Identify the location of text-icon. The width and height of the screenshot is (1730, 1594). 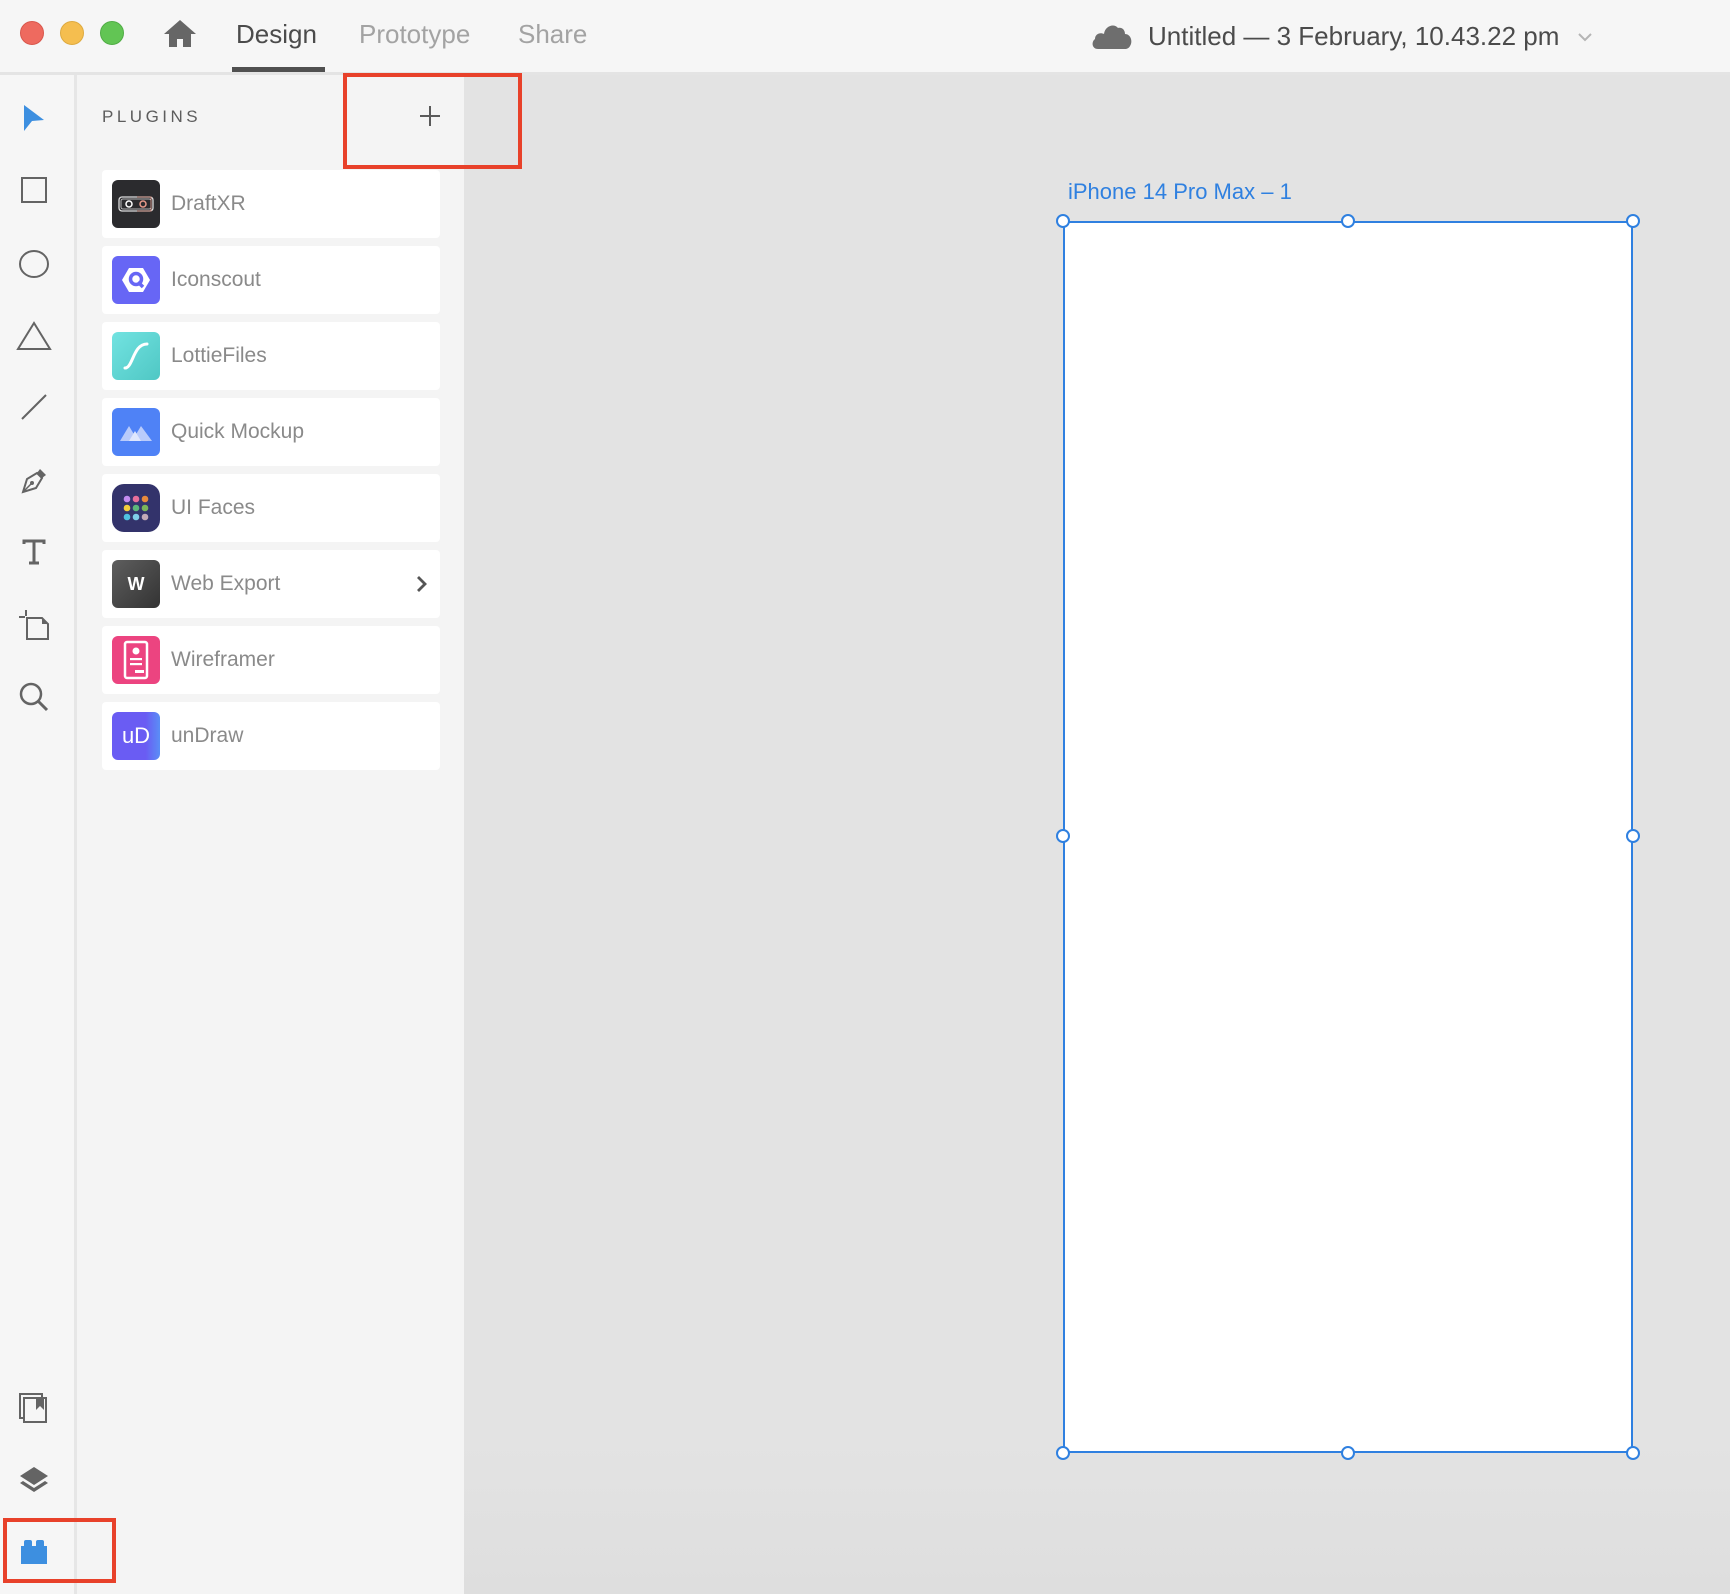
(34, 552).